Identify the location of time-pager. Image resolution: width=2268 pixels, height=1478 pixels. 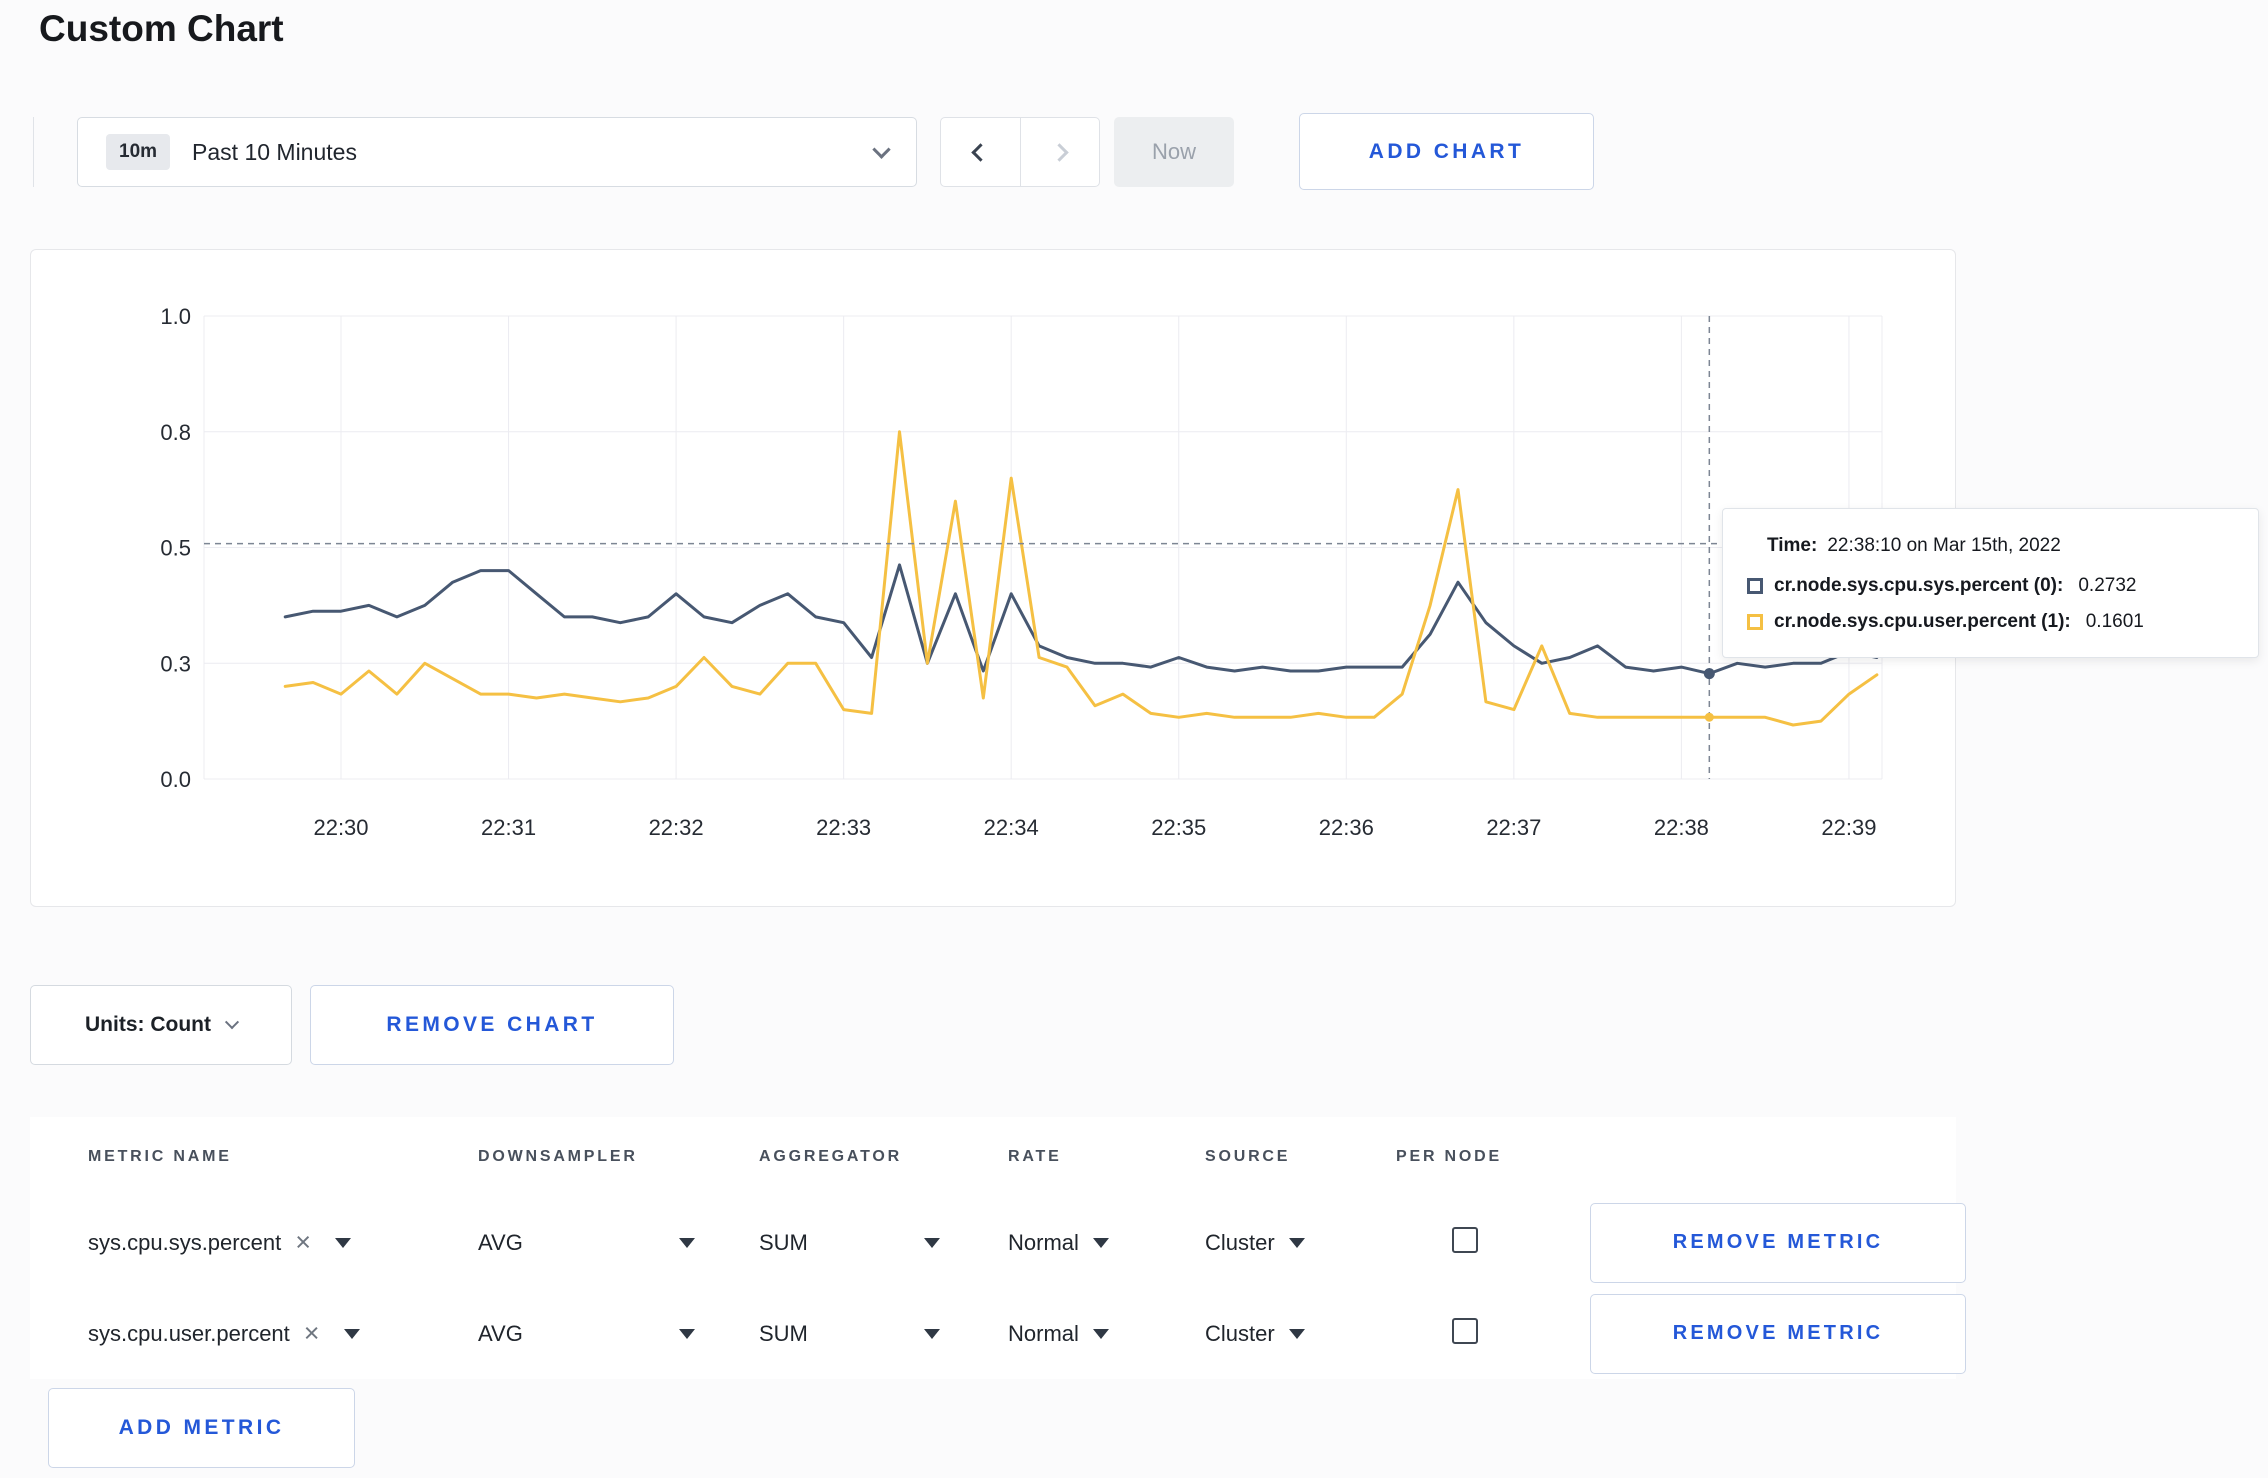
(1020, 152).